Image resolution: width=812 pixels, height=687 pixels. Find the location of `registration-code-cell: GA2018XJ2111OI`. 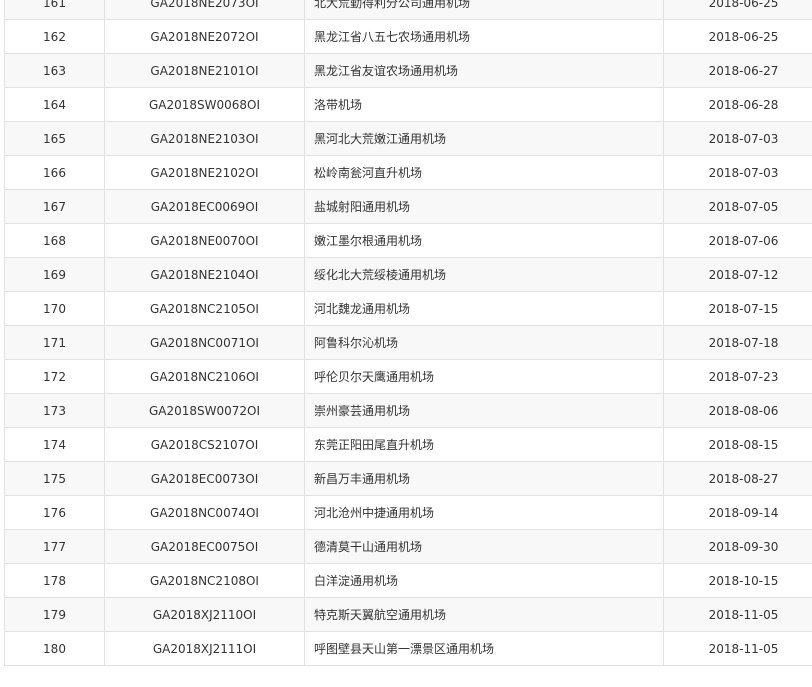

registration-code-cell: GA2018XJ2111OI is located at coordinates (204, 648).